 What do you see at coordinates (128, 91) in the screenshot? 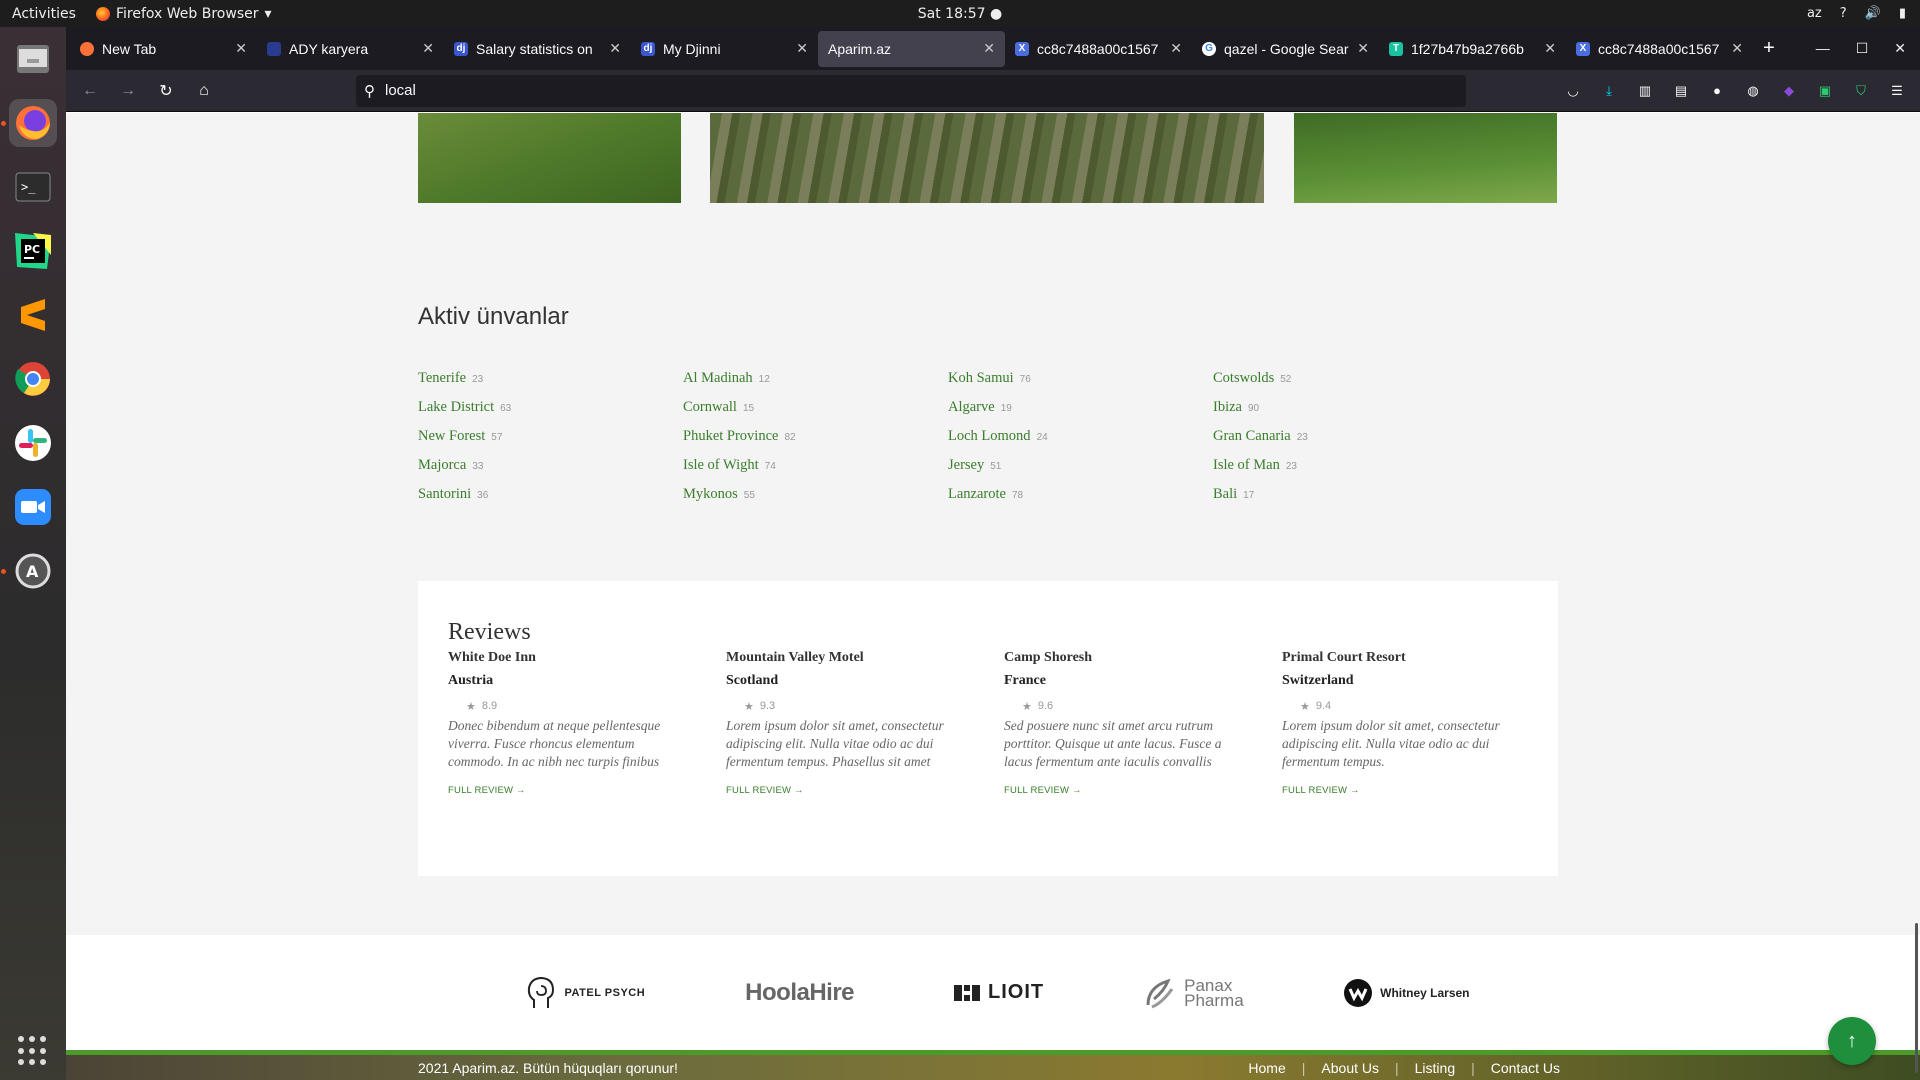
I see `forward-button: →` at bounding box center [128, 91].